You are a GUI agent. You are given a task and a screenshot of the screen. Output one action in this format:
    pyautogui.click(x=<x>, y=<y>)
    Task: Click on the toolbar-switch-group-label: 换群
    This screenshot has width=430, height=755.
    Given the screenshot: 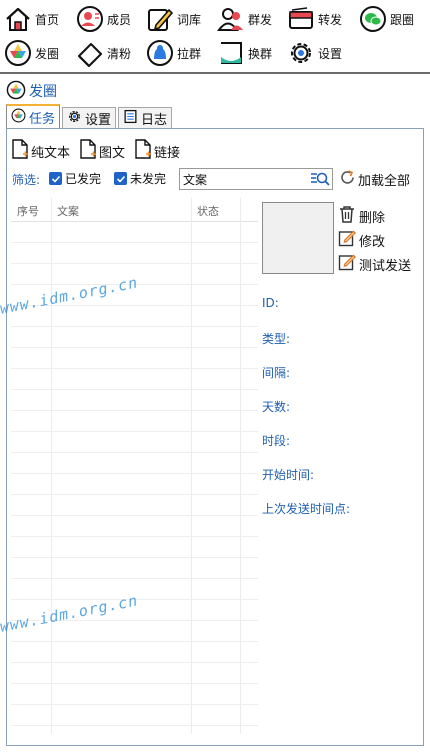 What is the action you would take?
    pyautogui.click(x=260, y=53)
    